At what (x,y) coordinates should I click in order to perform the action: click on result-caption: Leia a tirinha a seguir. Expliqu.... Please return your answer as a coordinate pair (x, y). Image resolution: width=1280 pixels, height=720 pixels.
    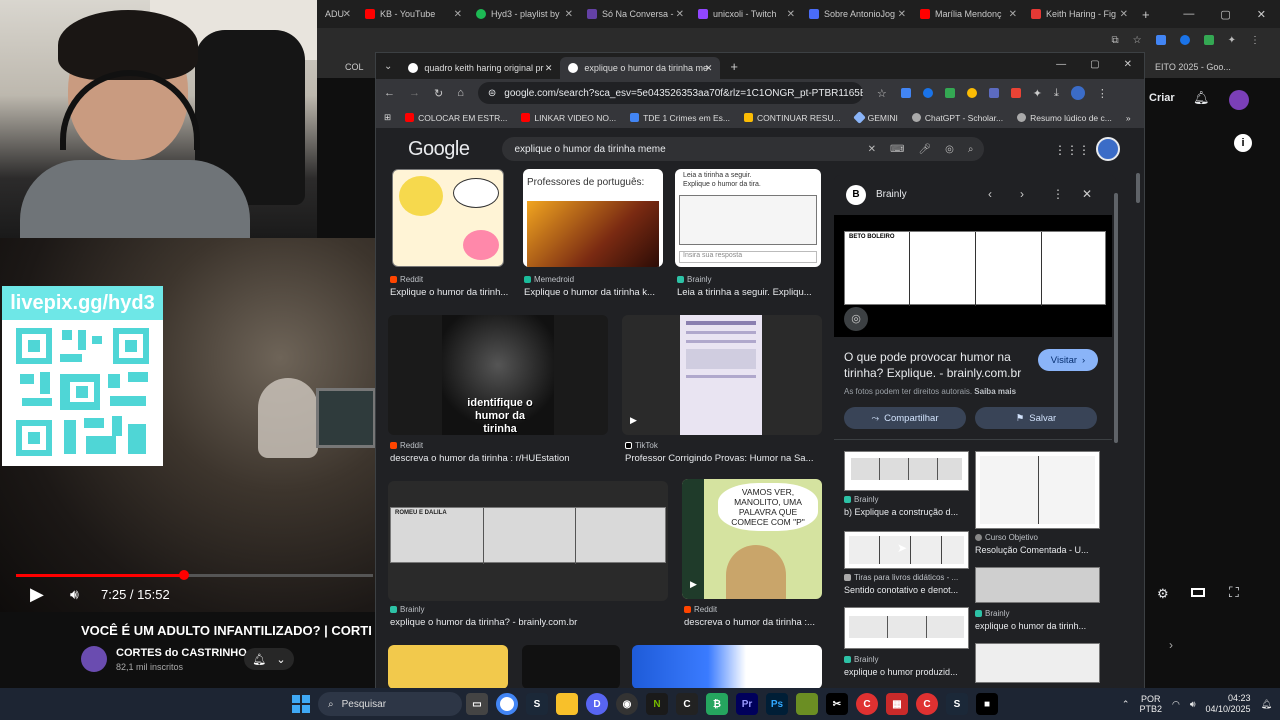
    Looking at the image, I should click on (750, 292).